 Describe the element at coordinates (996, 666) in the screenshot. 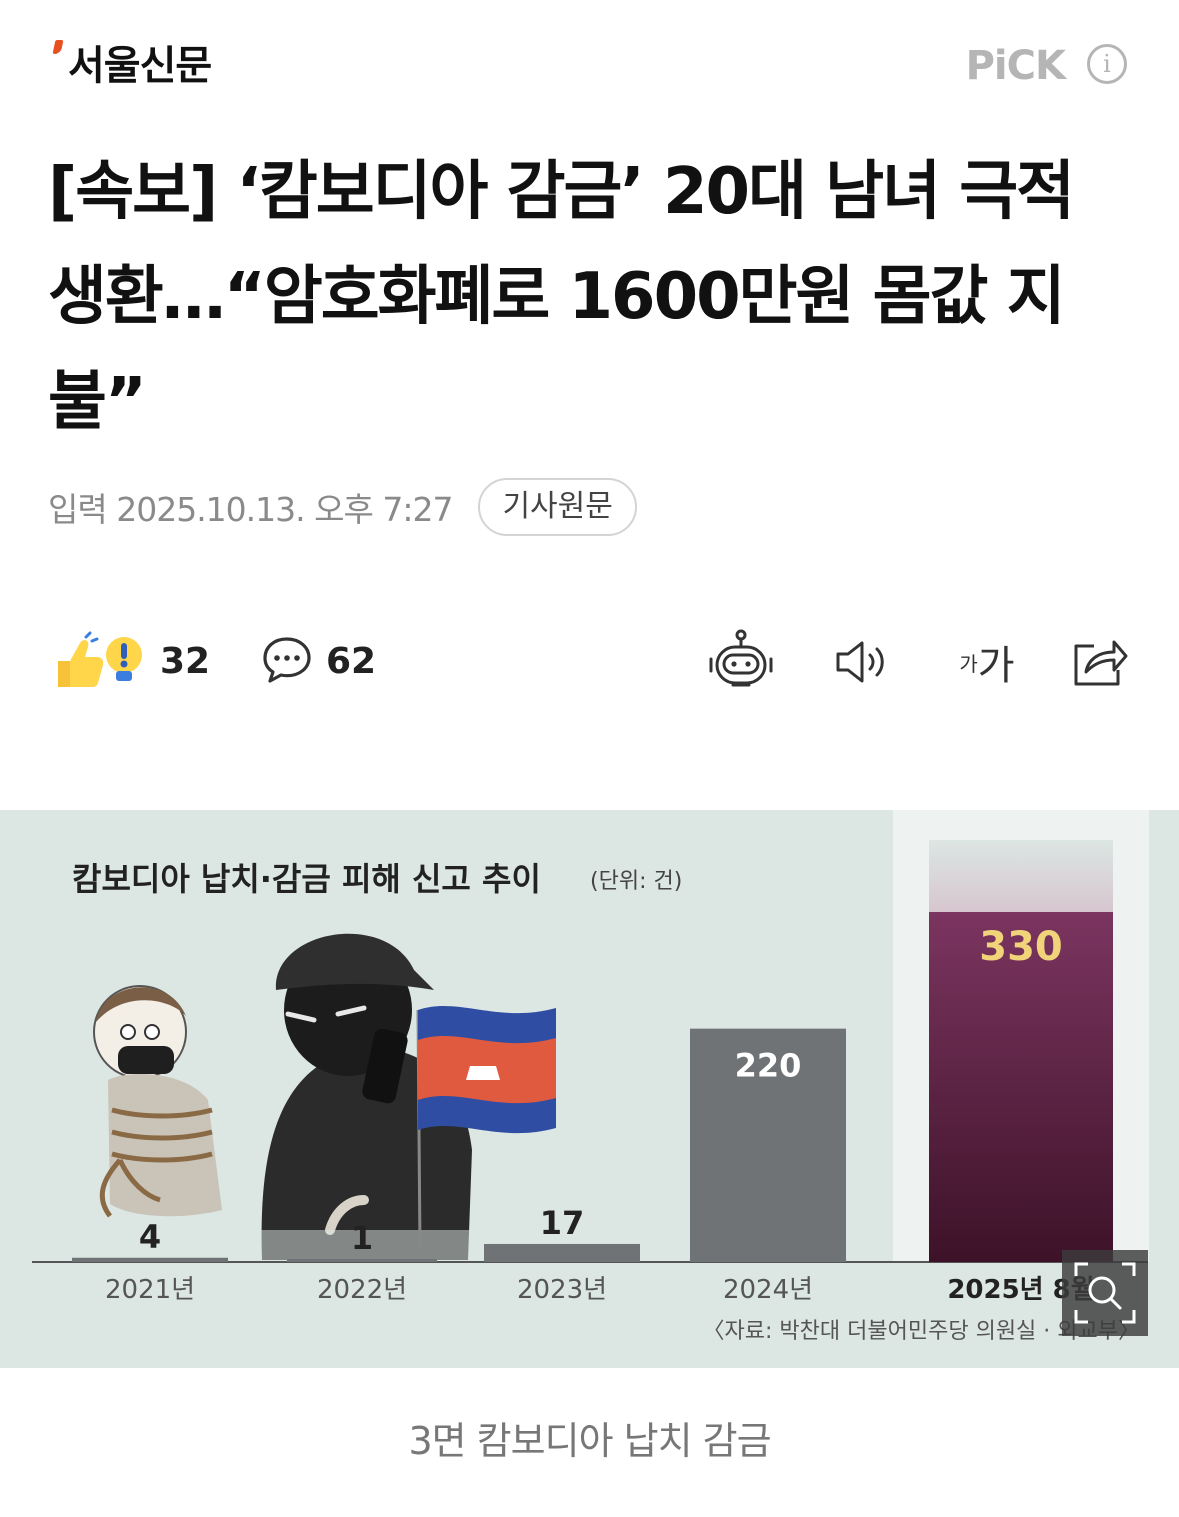

I see `font-size-big-label: 가` at that location.